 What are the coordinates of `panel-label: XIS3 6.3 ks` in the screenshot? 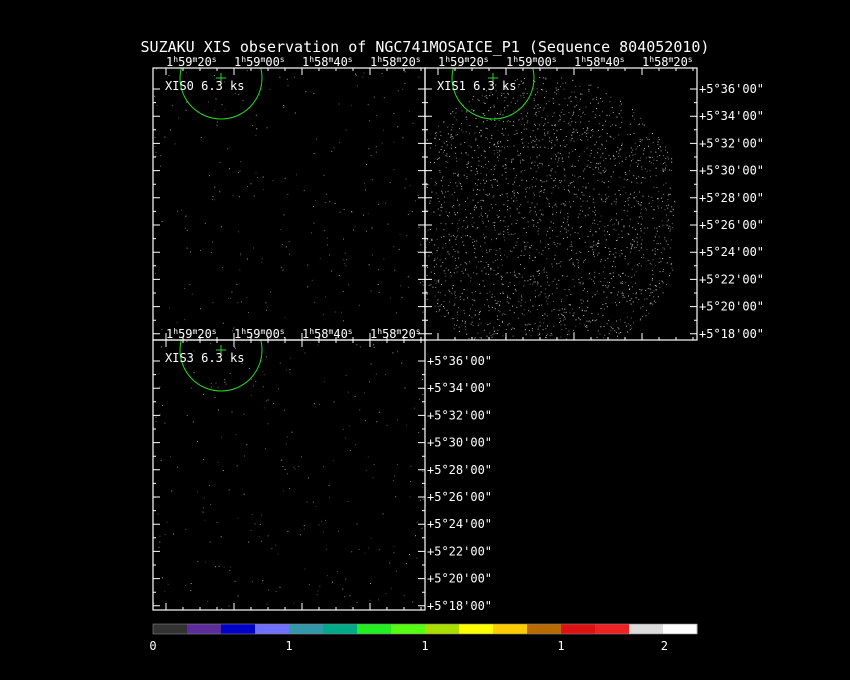 It's located at (204, 358).